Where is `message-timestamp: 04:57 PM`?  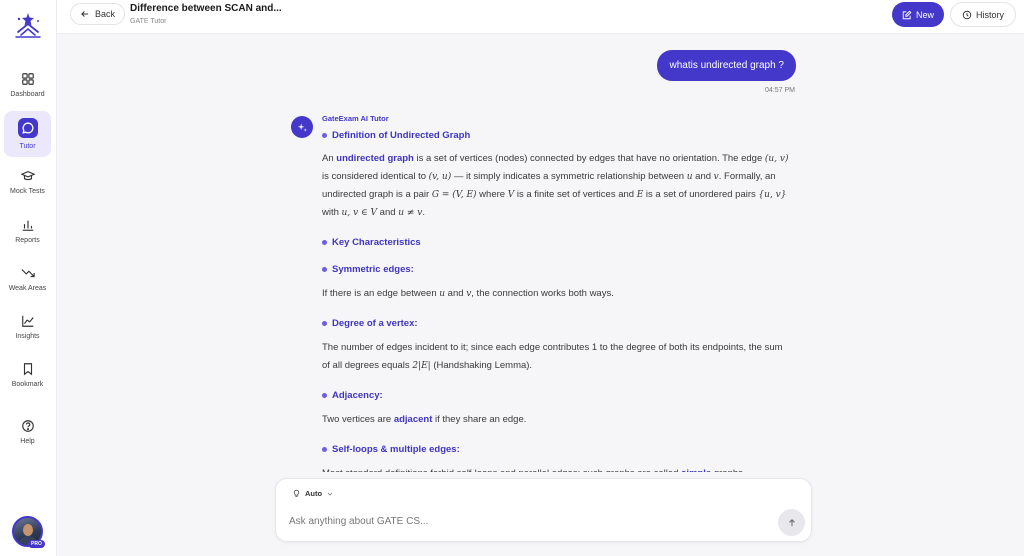 message-timestamp: 04:57 PM is located at coordinates (780, 90).